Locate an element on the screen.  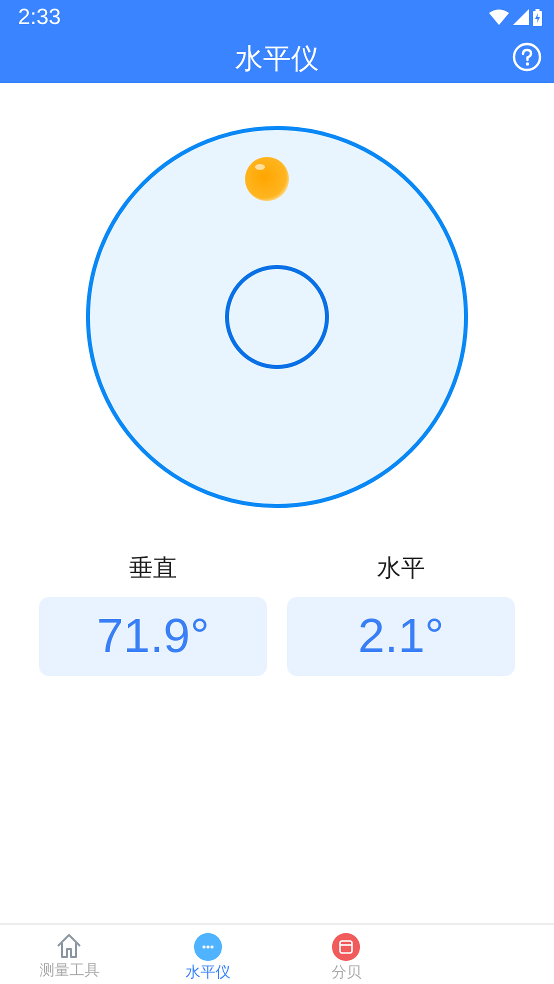
bubble-drawing is located at coordinates (267, 179).